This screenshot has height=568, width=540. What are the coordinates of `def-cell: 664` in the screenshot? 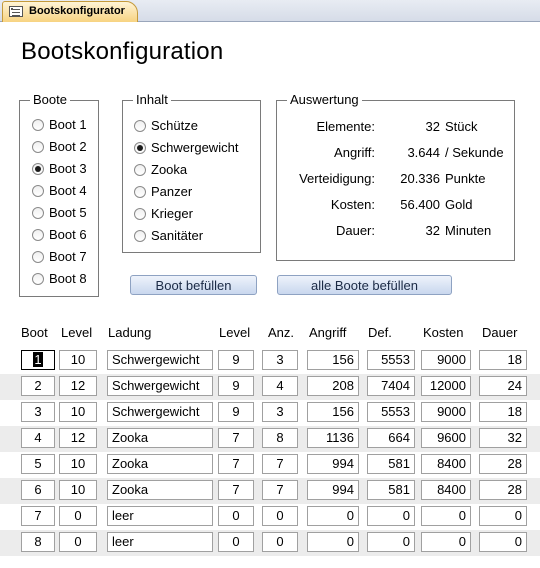 It's located at (391, 438).